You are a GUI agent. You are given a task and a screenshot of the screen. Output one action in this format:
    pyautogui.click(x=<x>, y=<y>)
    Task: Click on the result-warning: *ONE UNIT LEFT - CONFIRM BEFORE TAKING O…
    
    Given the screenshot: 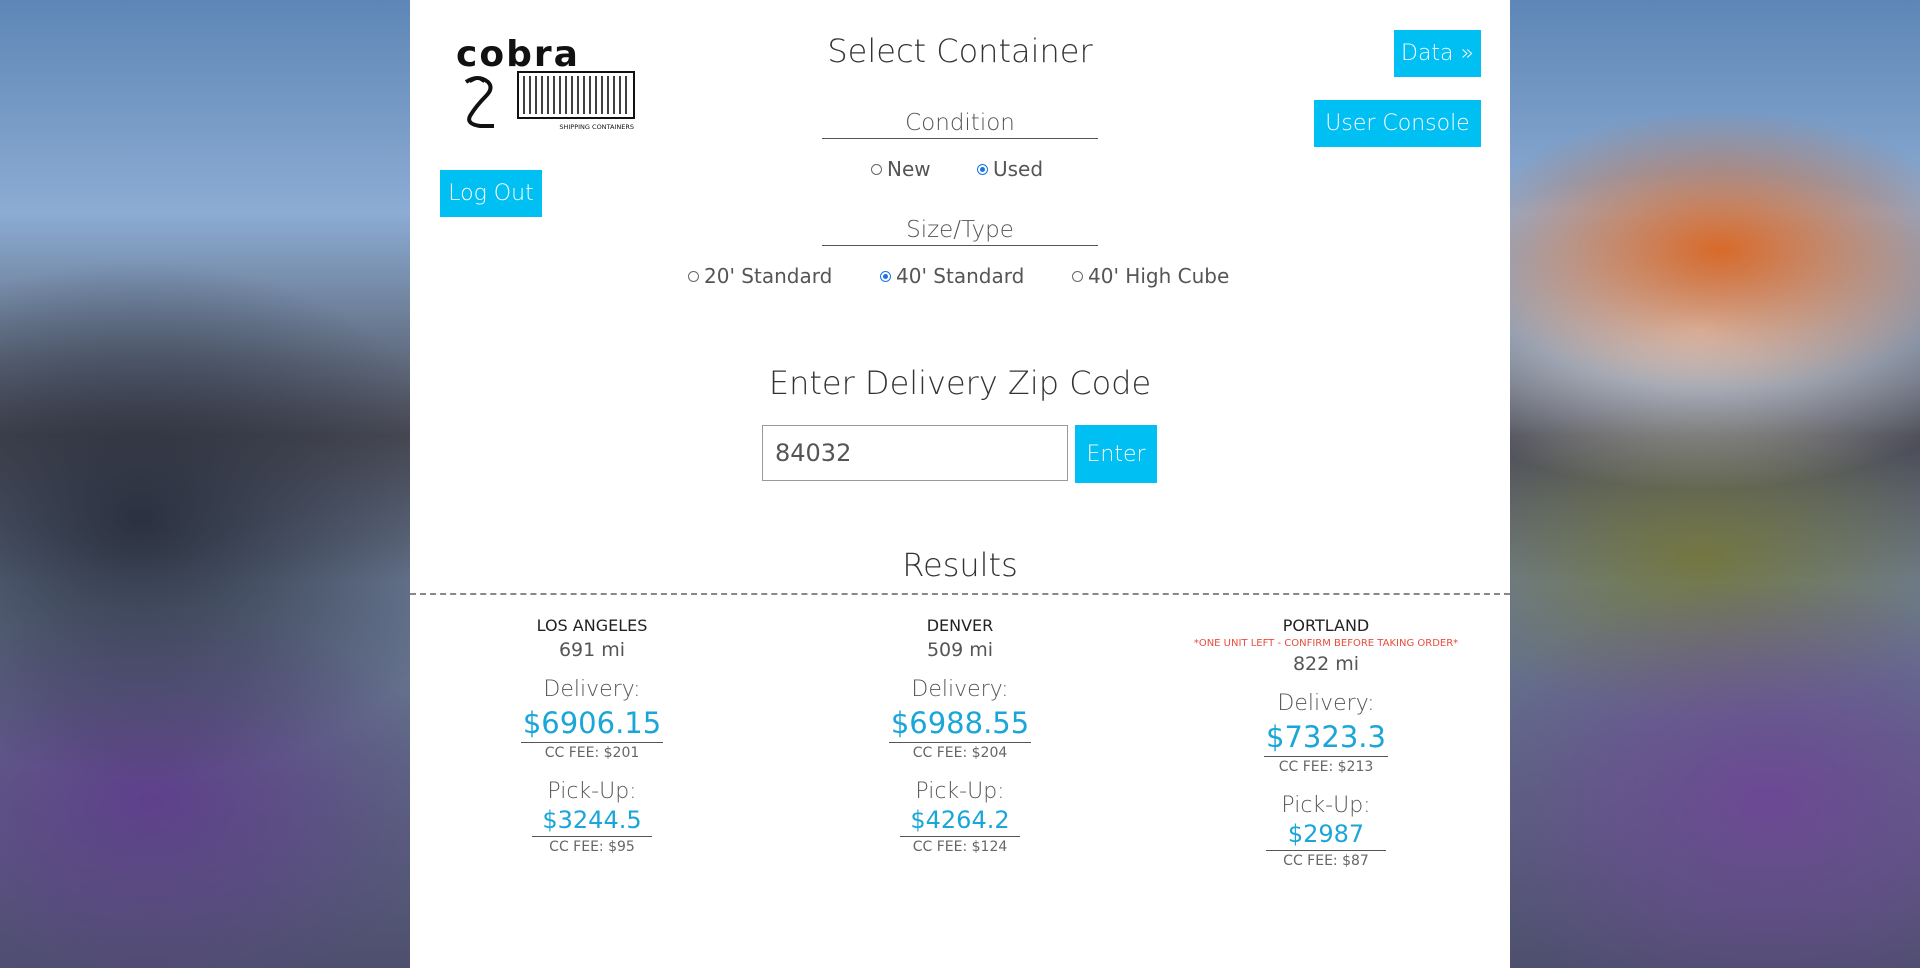 What is the action you would take?
    pyautogui.click(x=1326, y=643)
    